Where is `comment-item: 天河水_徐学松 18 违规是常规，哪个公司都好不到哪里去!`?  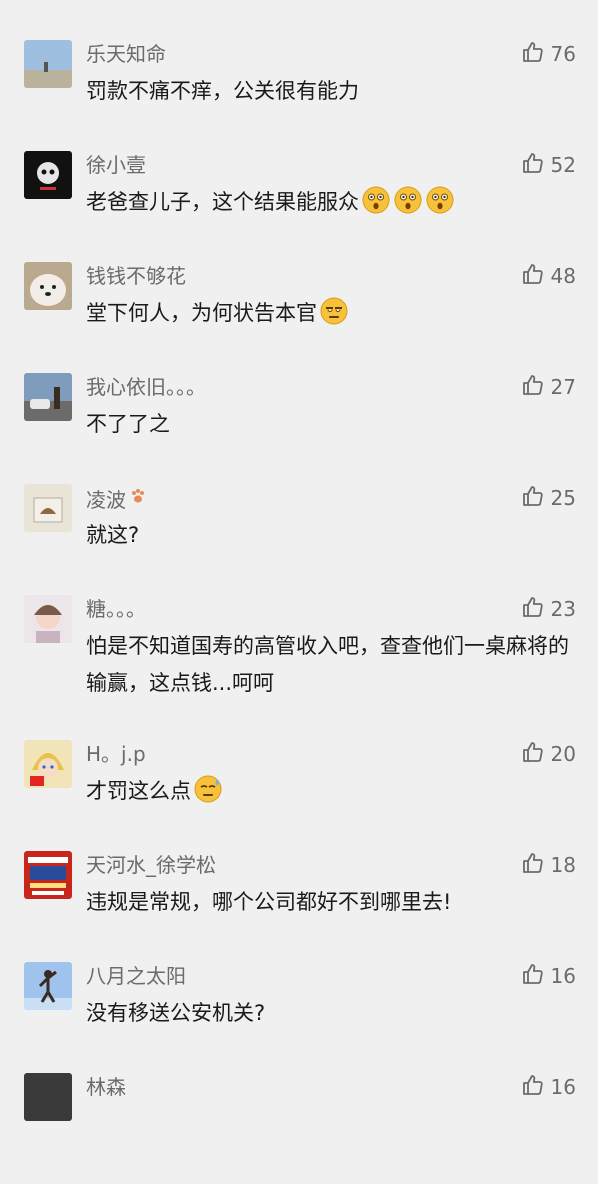 comment-item: 天河水_徐学松 18 违规是常规，哪个公司都好不到哪里去! is located at coordinates (299, 906).